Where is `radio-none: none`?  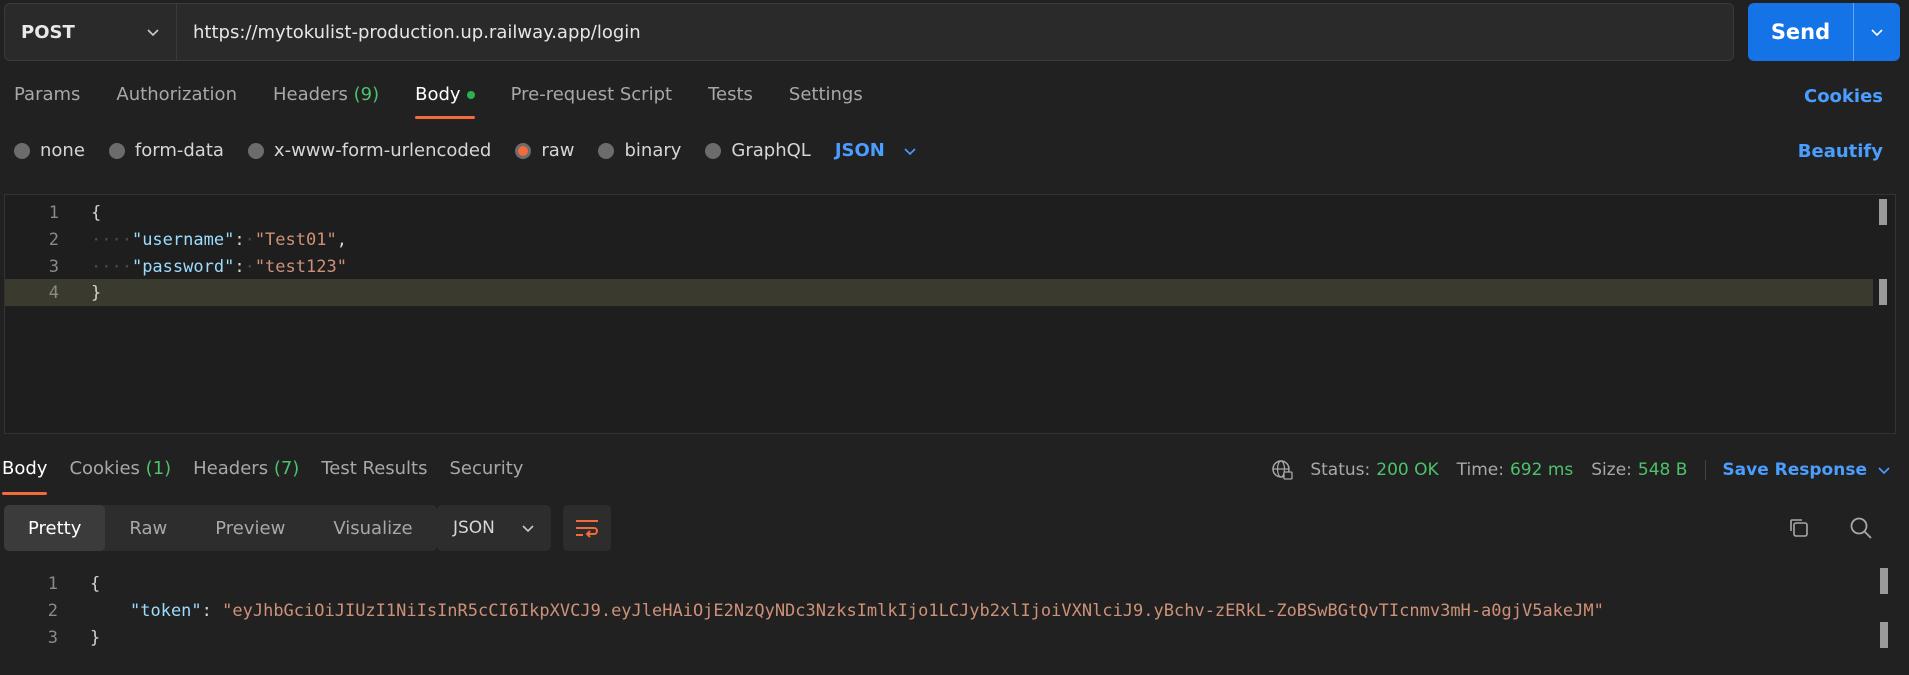 radio-none: none is located at coordinates (49, 150).